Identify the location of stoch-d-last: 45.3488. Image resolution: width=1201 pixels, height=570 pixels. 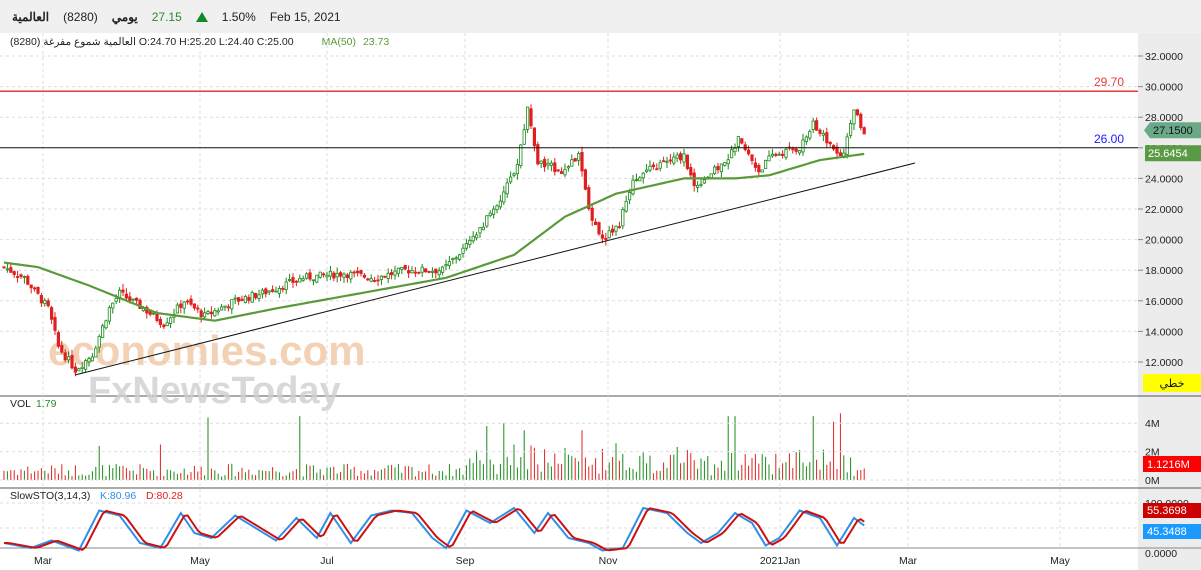
(1167, 532).